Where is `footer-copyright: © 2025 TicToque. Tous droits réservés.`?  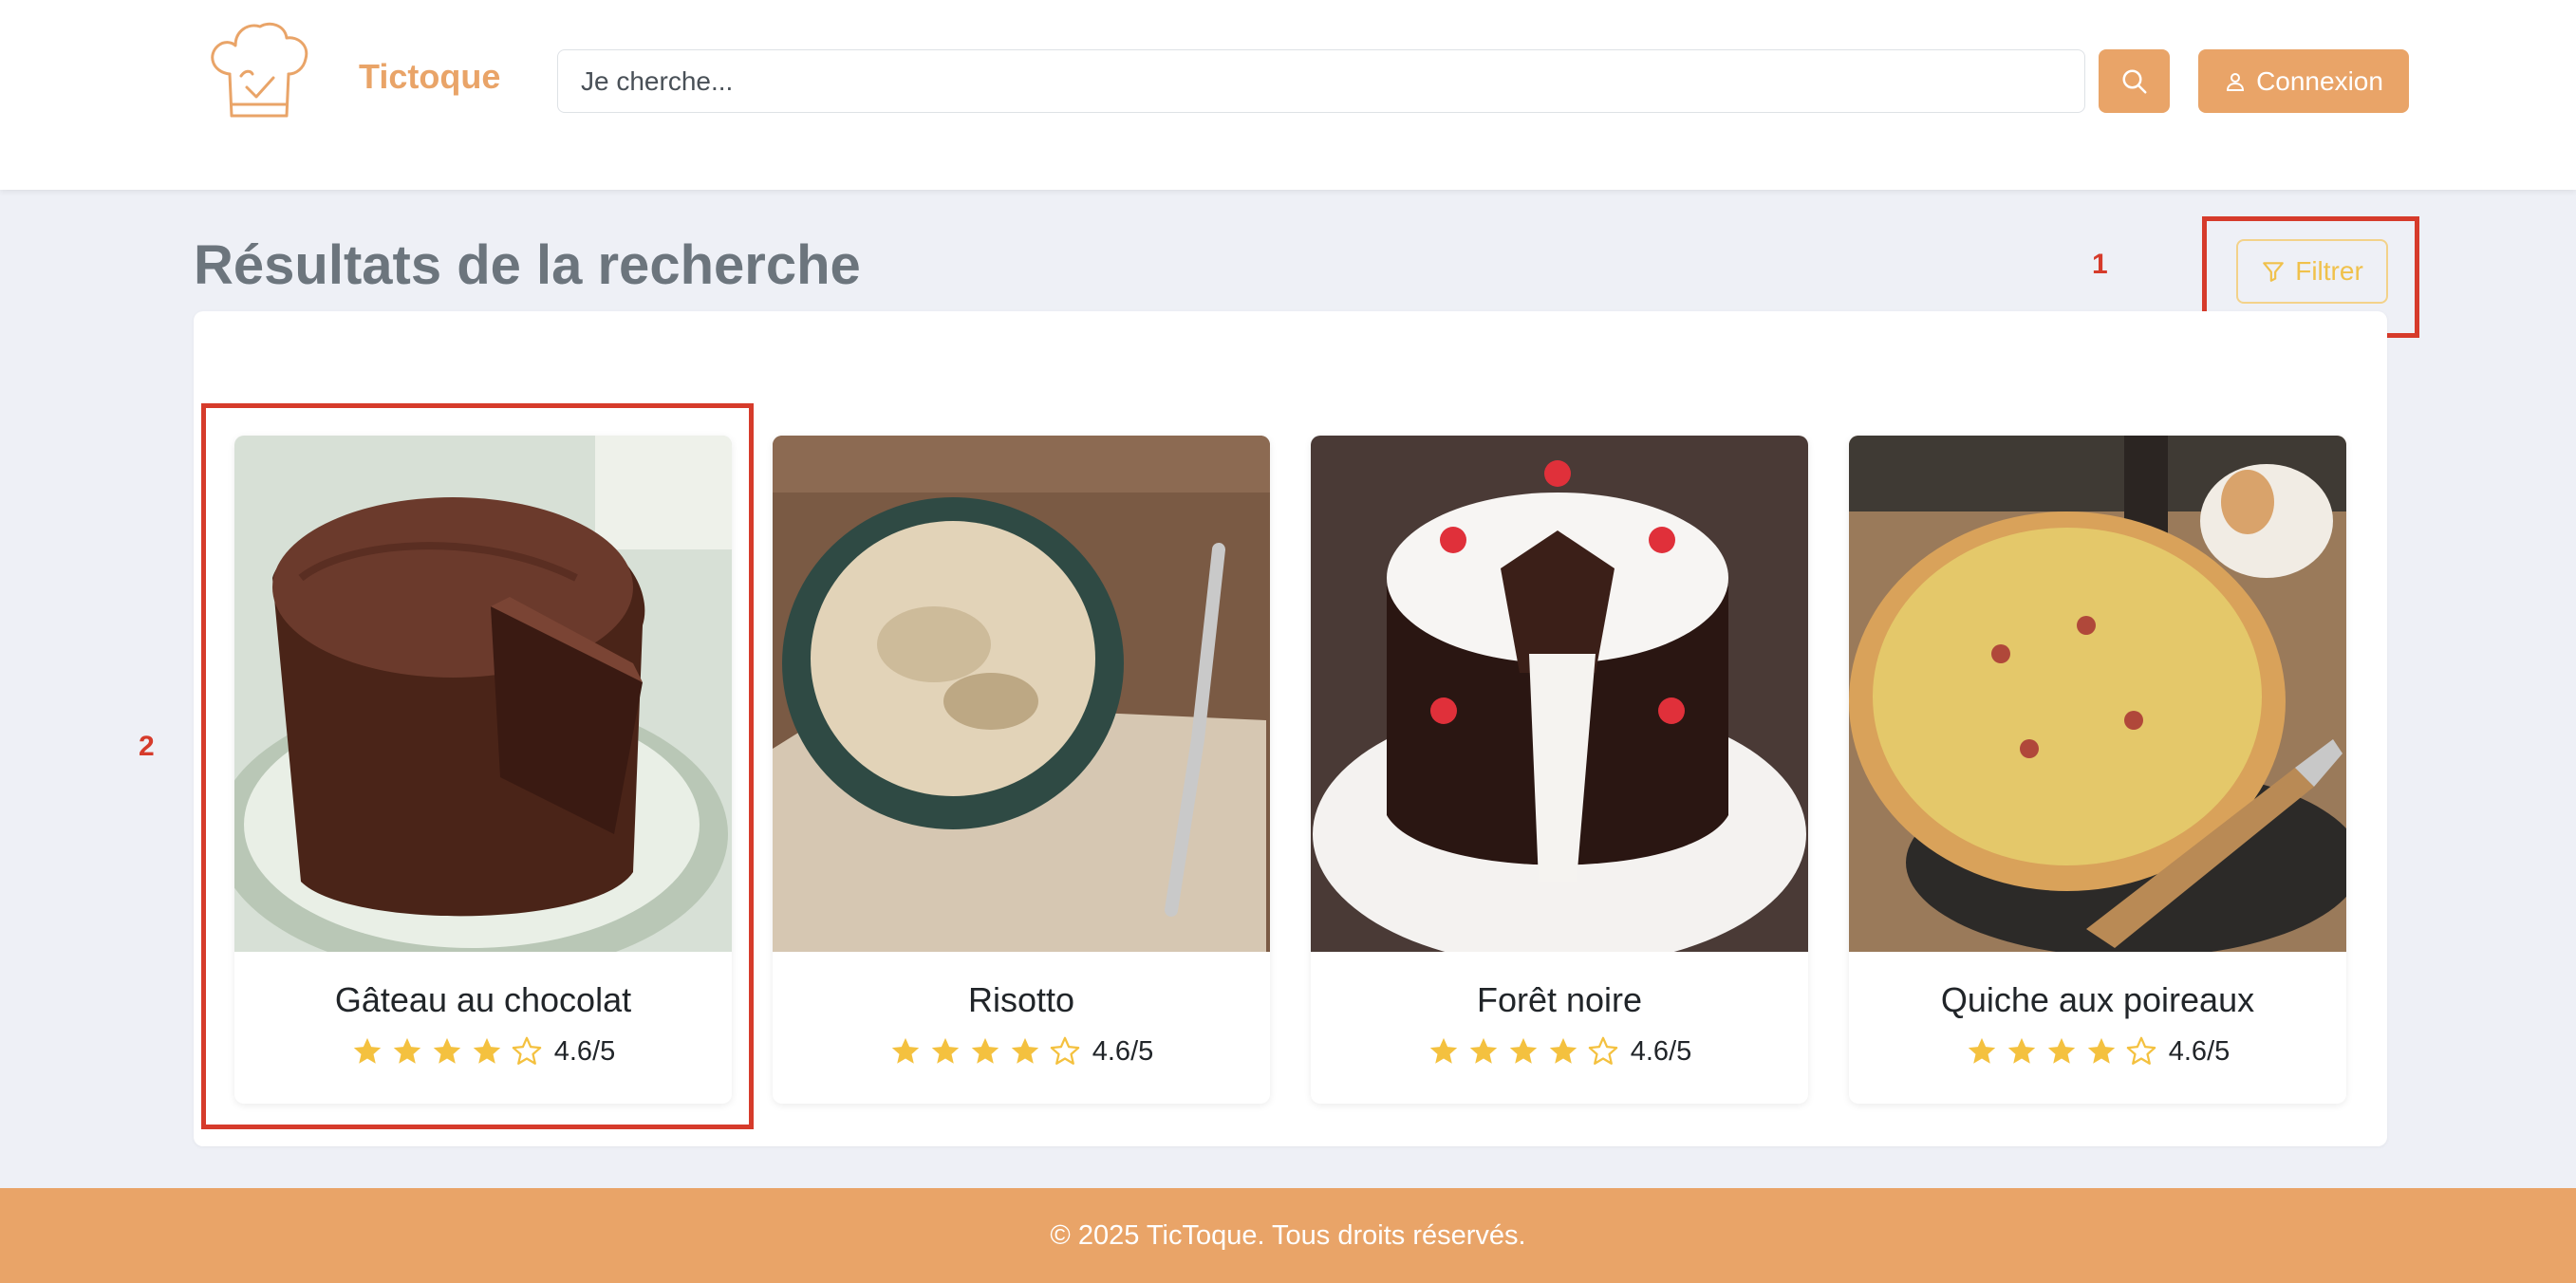 footer-copyright: © 2025 TicToque. Tous droits réservés. is located at coordinates (1288, 1235).